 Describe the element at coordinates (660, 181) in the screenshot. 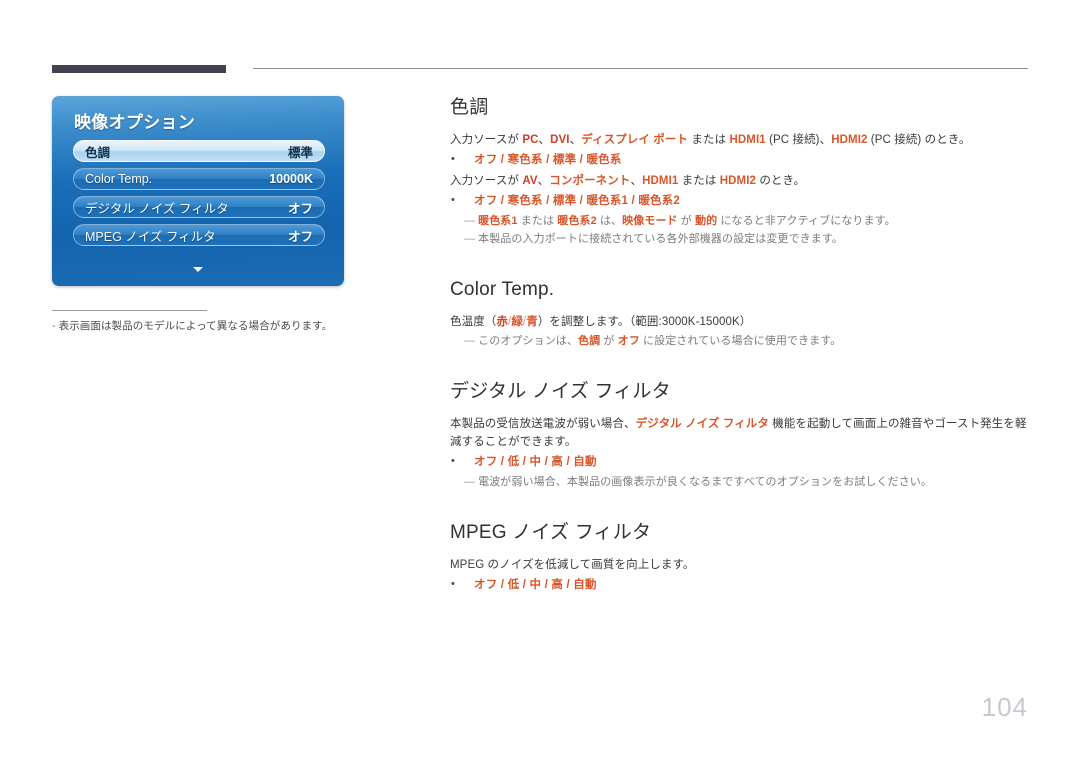

I see `tint-line2-hdmi1: HDMI1` at that location.